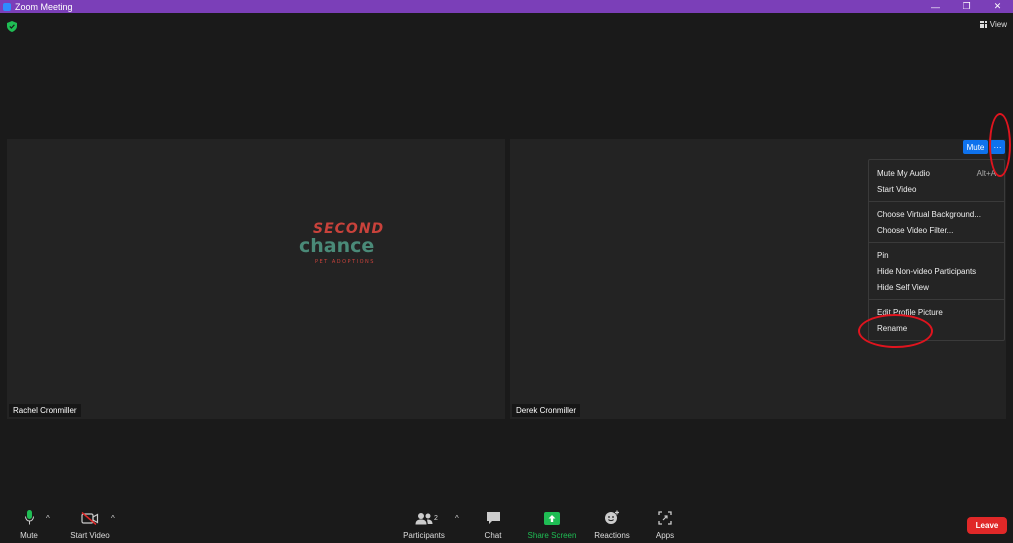  I want to click on tile-mute-button: Mute, so click(975, 147).